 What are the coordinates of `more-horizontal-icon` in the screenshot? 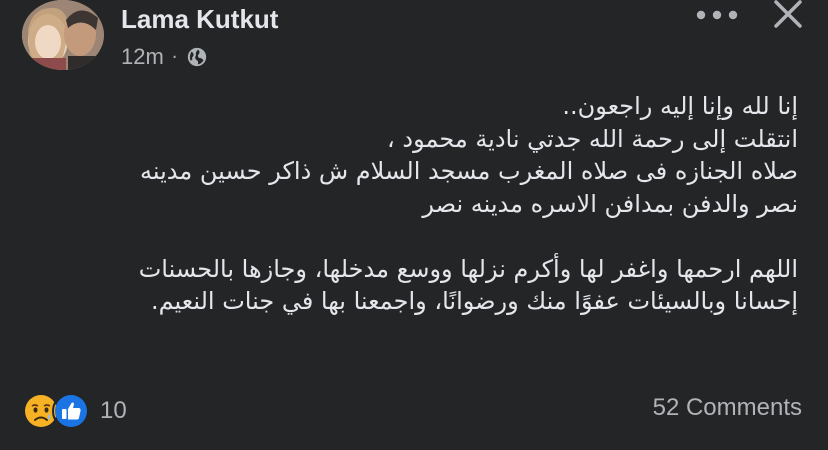 It's located at (717, 15).